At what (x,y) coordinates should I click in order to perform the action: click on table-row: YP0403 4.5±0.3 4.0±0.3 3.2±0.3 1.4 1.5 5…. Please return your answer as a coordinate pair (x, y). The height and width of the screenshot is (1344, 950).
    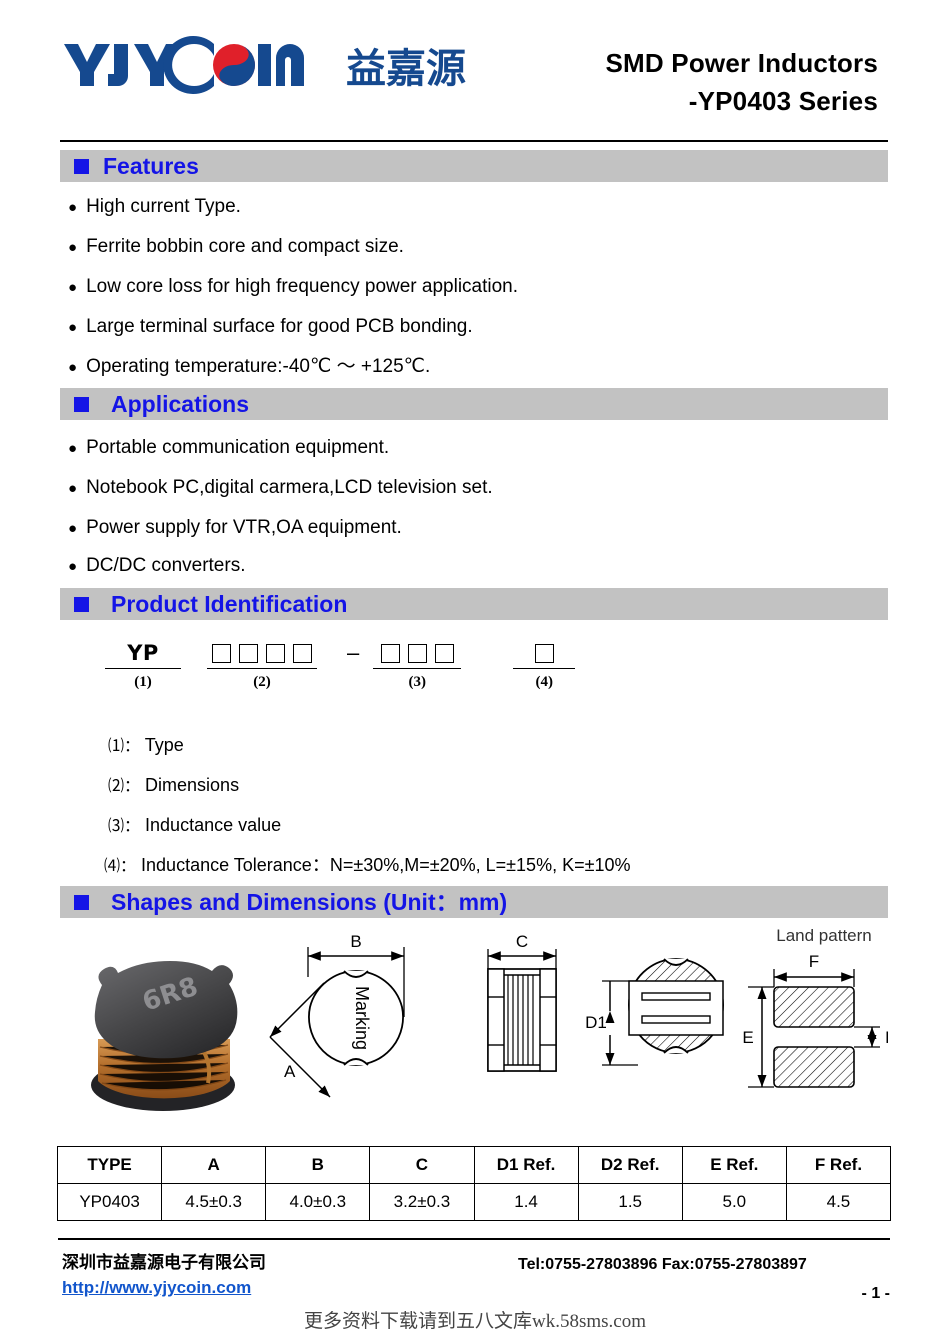
    Looking at the image, I should click on (474, 1202).